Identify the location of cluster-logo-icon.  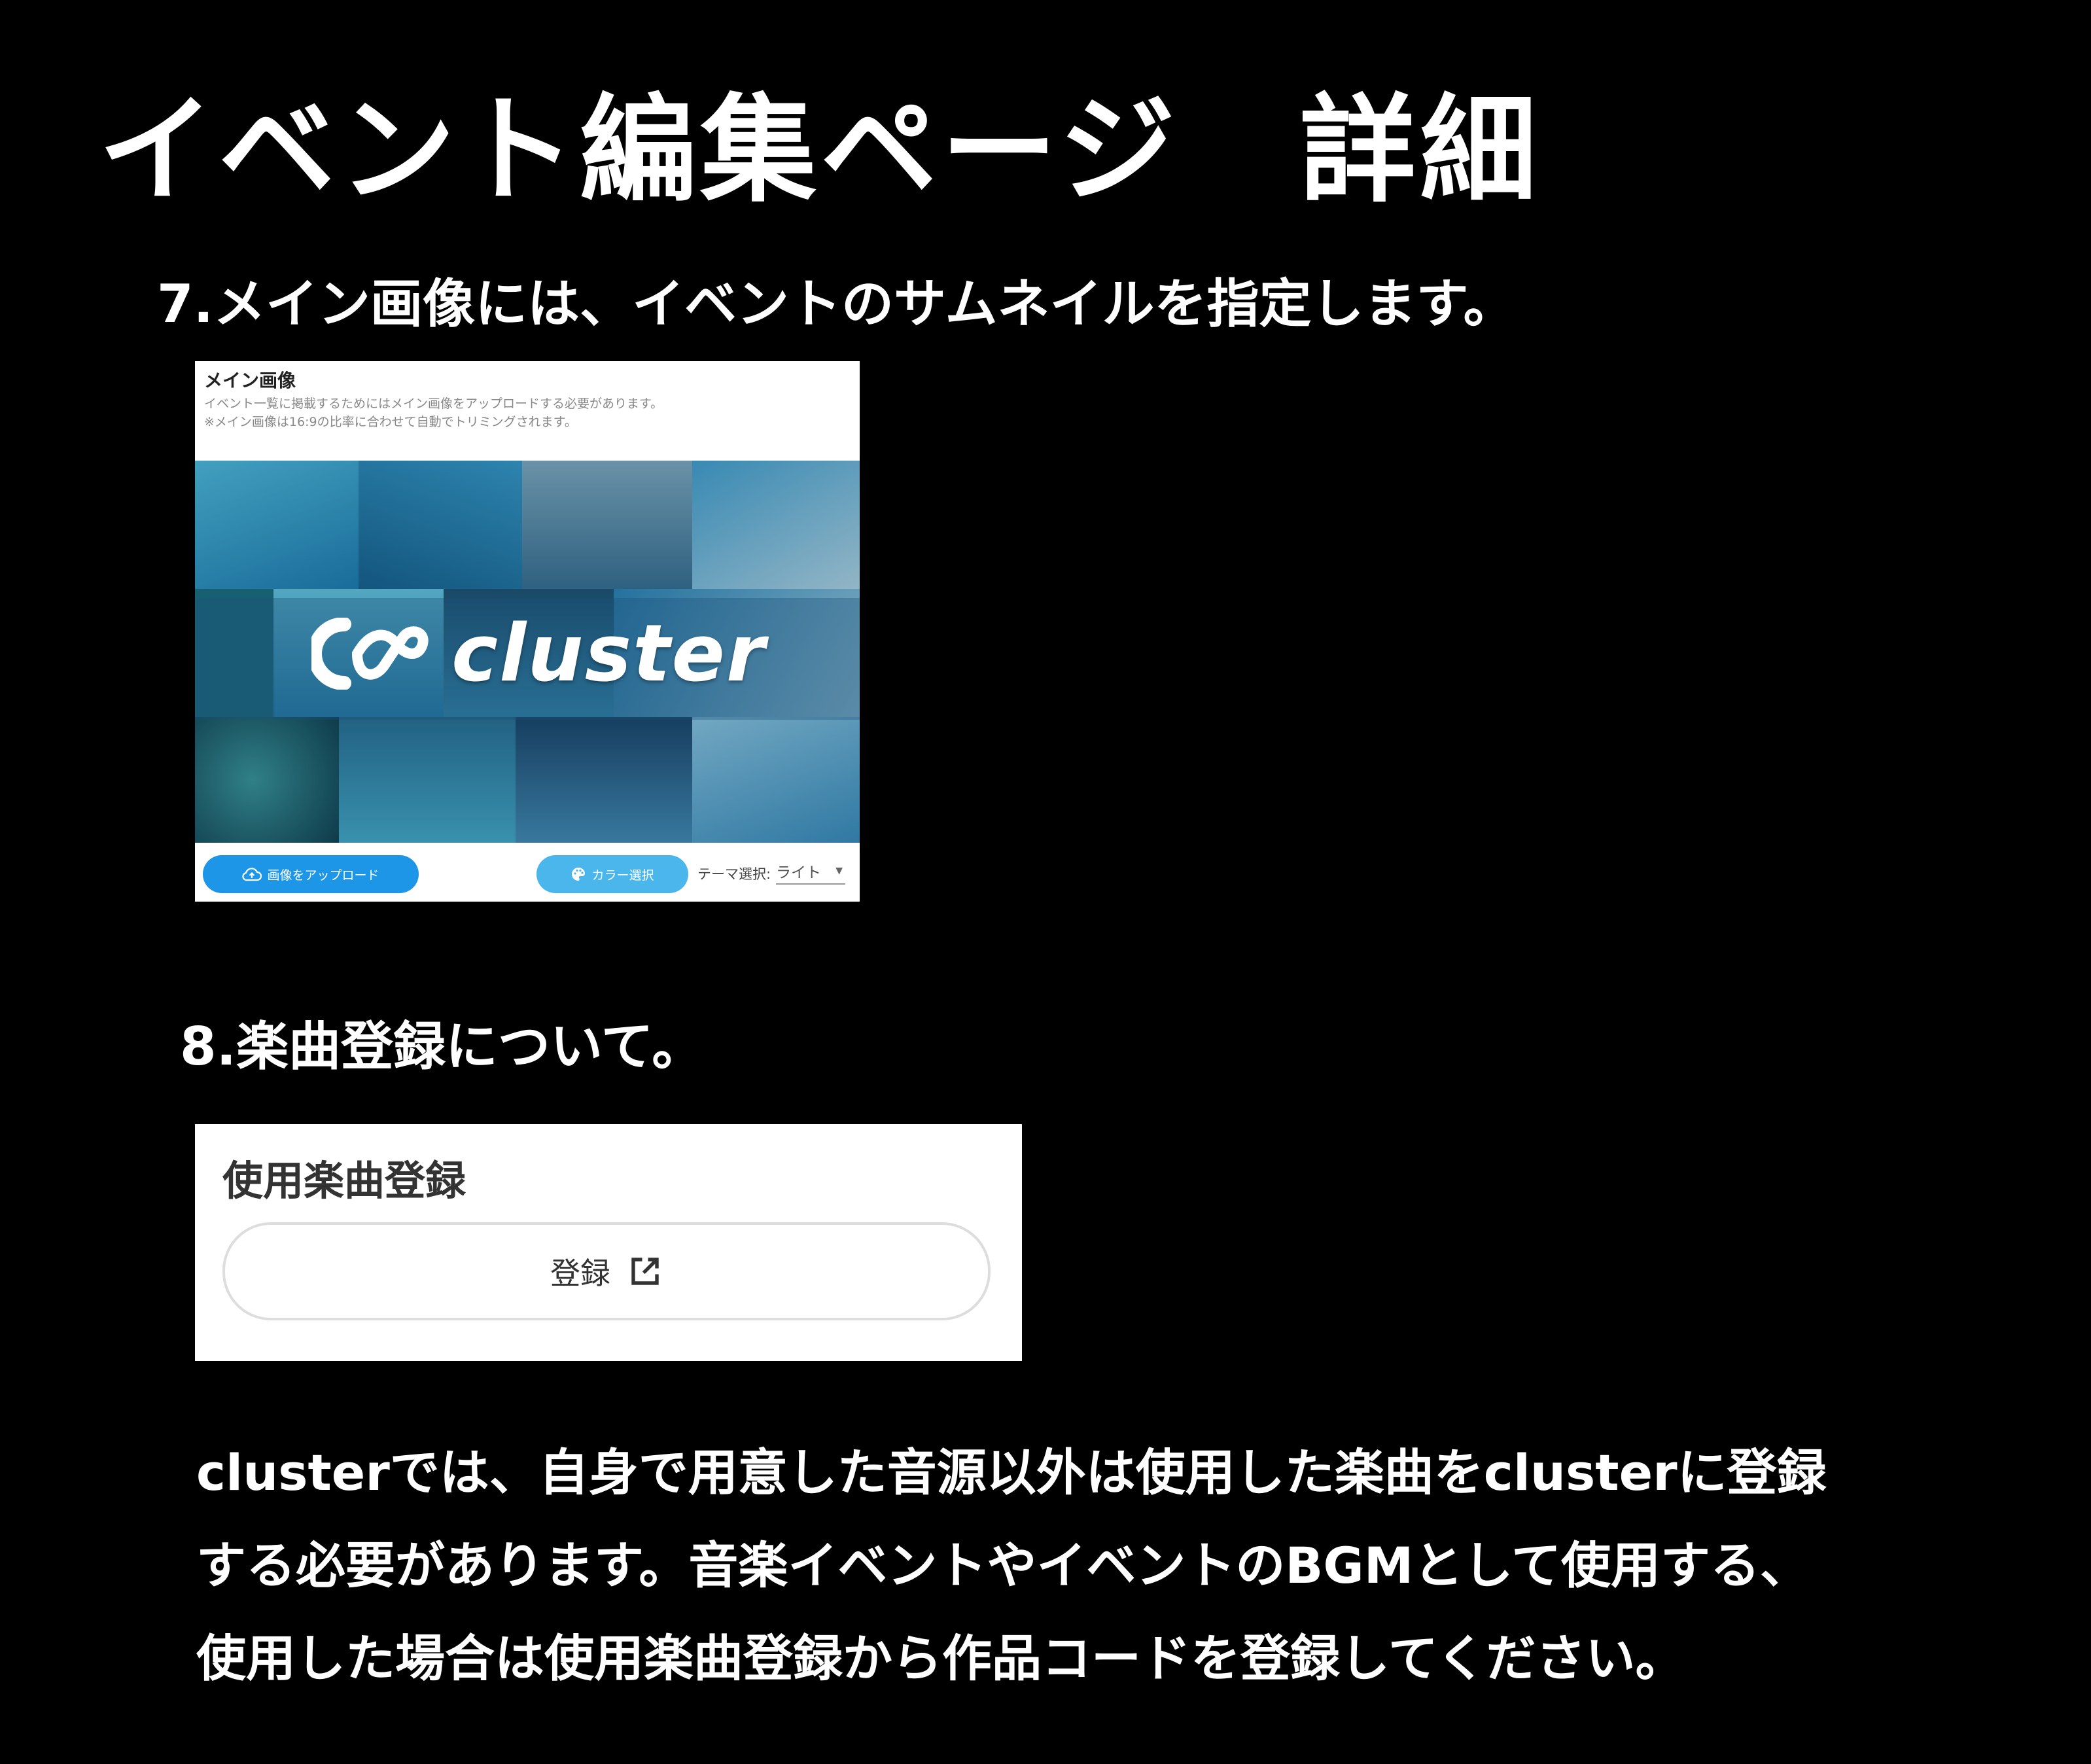
(370, 654).